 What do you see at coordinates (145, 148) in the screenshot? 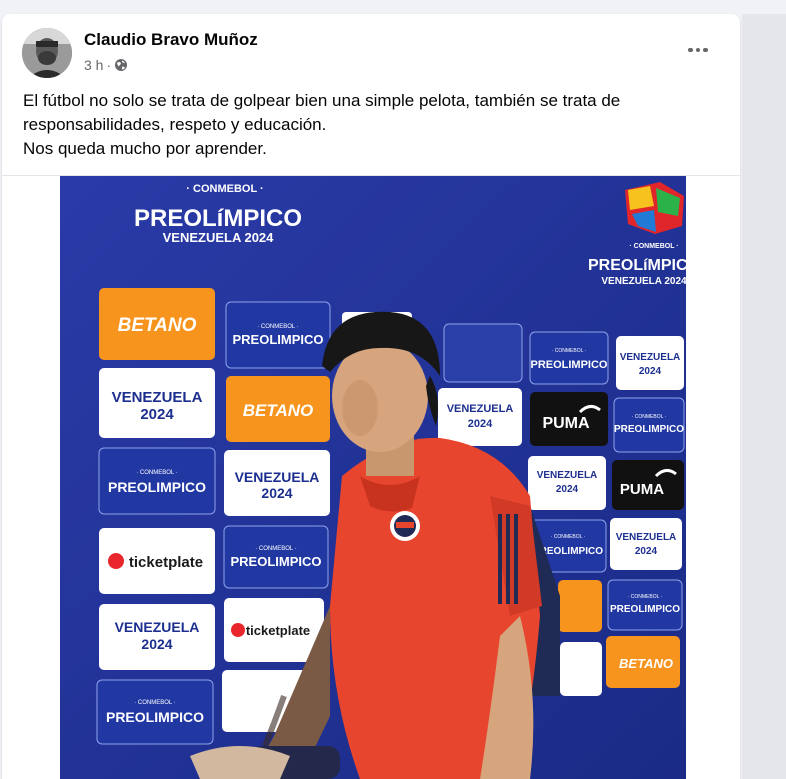
I see `post-text-line: Nos queda mucho por aprender.` at bounding box center [145, 148].